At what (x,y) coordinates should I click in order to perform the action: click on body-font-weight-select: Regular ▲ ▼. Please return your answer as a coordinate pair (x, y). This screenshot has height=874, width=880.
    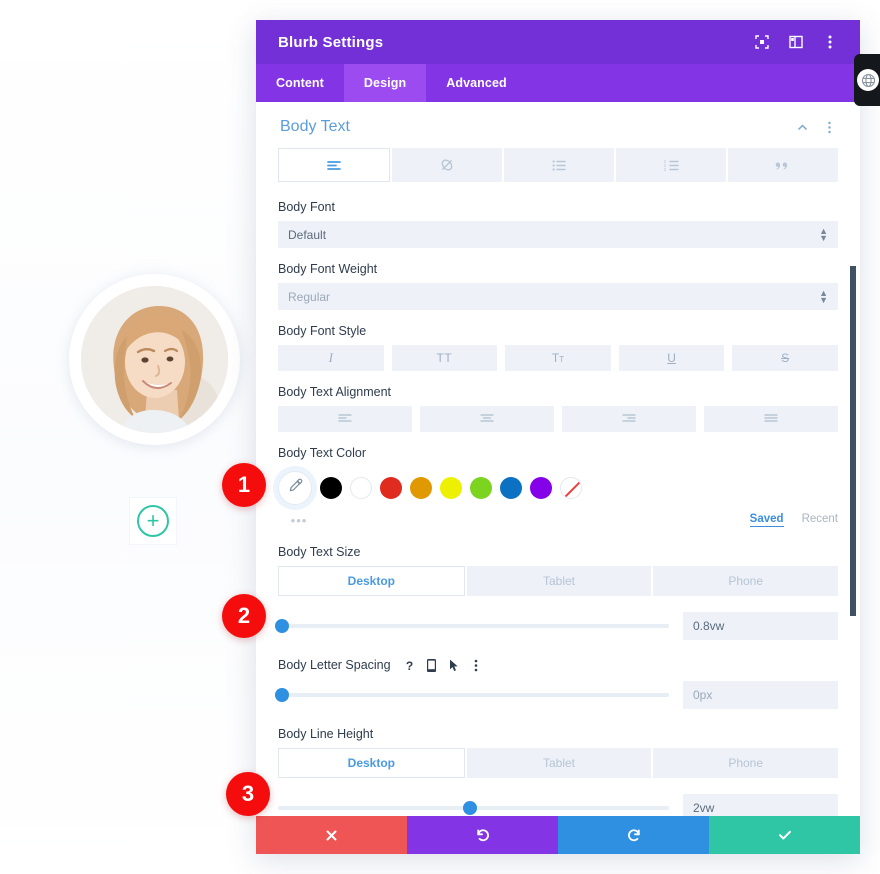
    Looking at the image, I should click on (558, 296).